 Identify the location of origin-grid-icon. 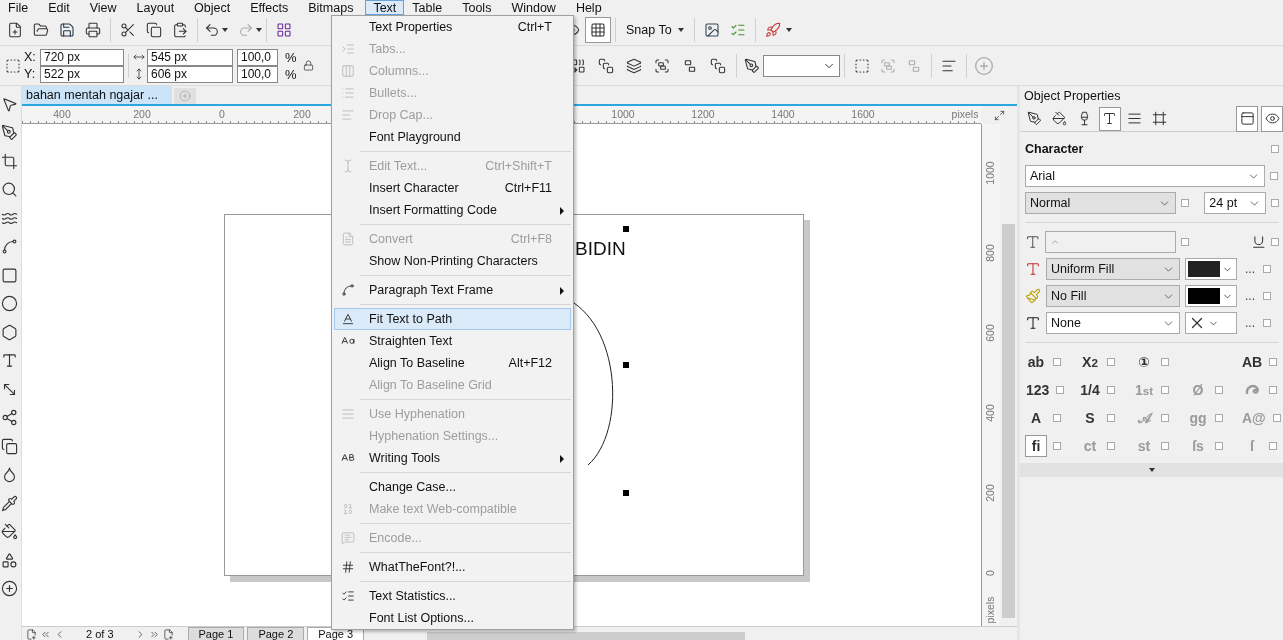
(13, 65).